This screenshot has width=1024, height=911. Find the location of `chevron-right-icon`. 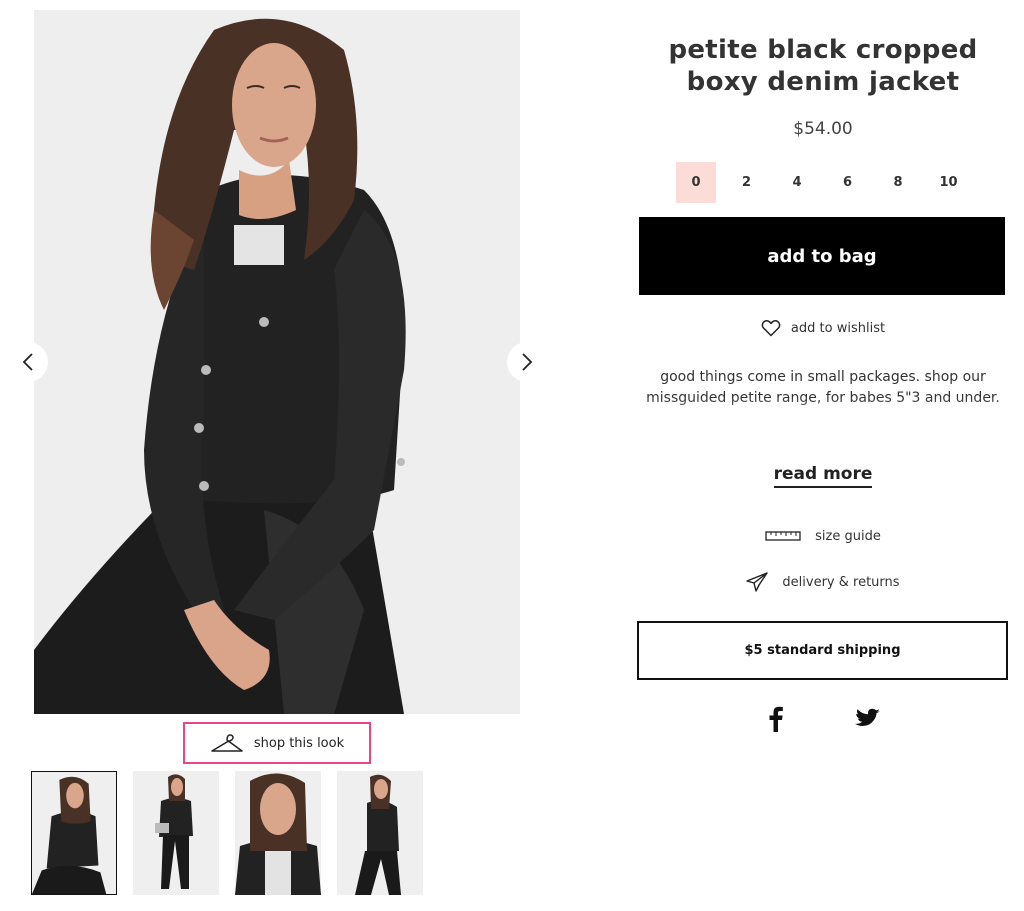

chevron-right-icon is located at coordinates (527, 362).